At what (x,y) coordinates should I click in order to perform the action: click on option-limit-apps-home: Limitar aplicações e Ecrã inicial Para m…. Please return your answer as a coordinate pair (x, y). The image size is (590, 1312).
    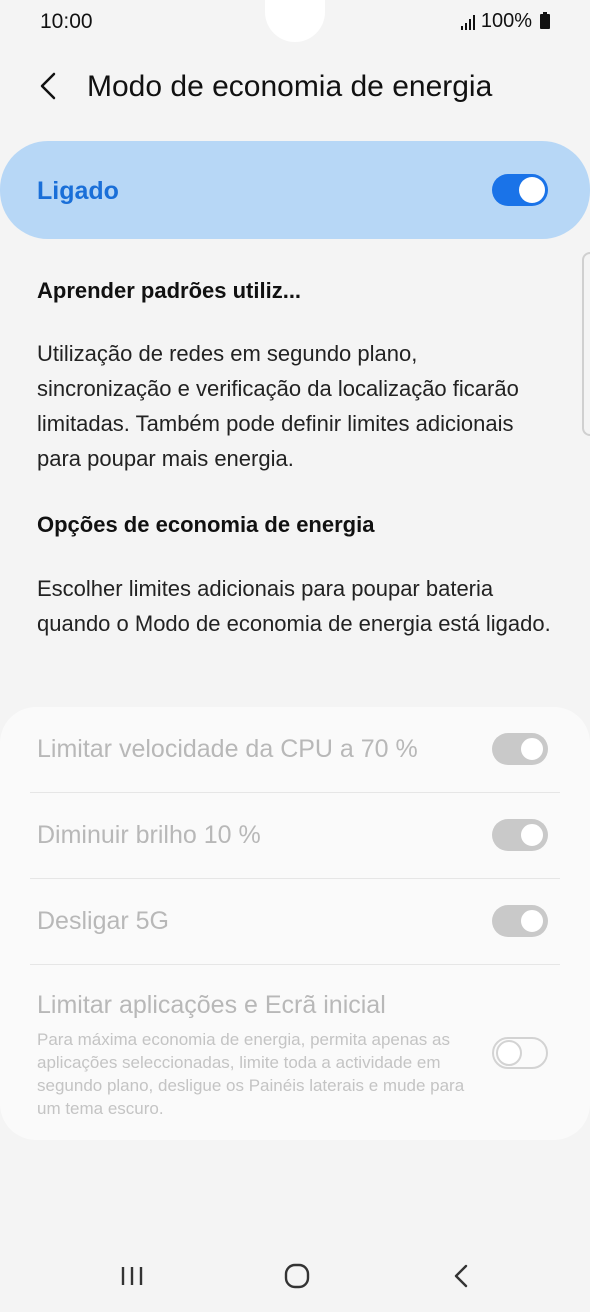
    Looking at the image, I should click on (295, 1052).